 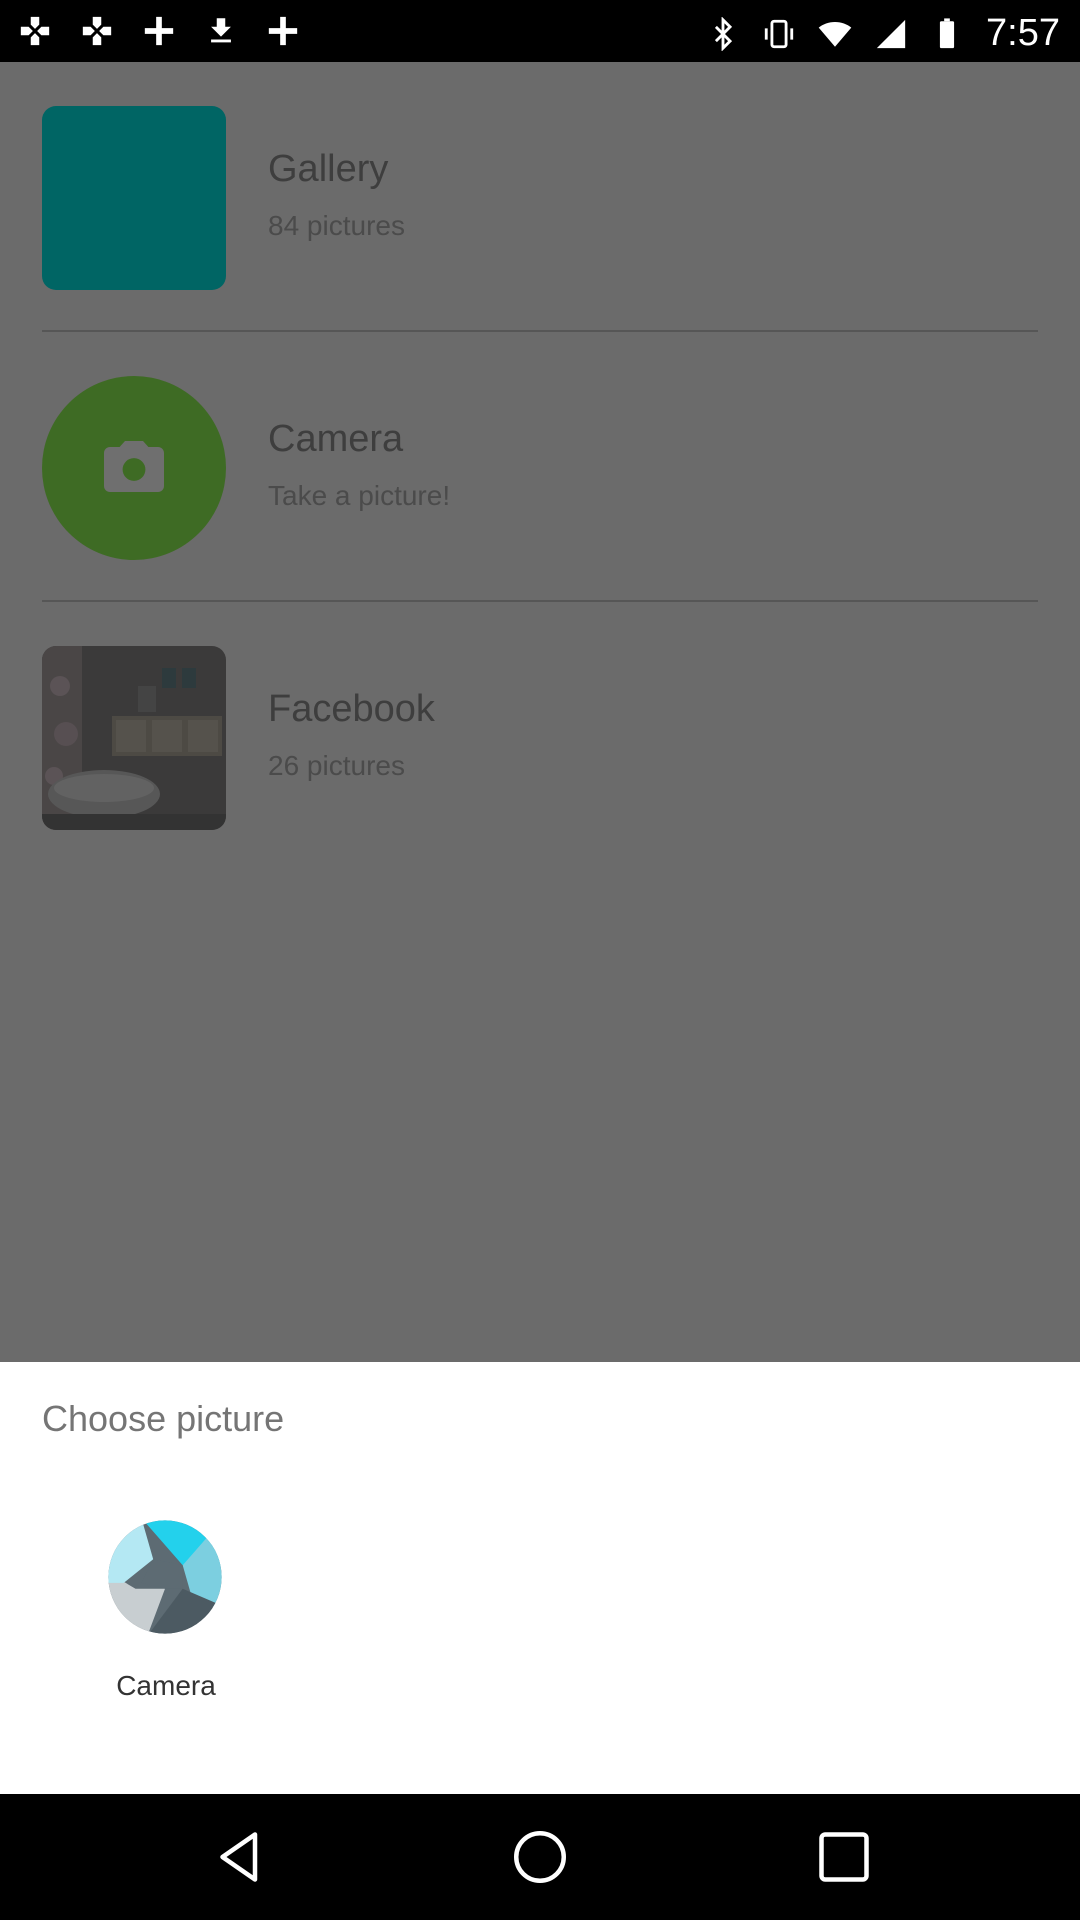 What do you see at coordinates (359, 495) in the screenshot?
I see `list-item-subtitle: Take a picture!` at bounding box center [359, 495].